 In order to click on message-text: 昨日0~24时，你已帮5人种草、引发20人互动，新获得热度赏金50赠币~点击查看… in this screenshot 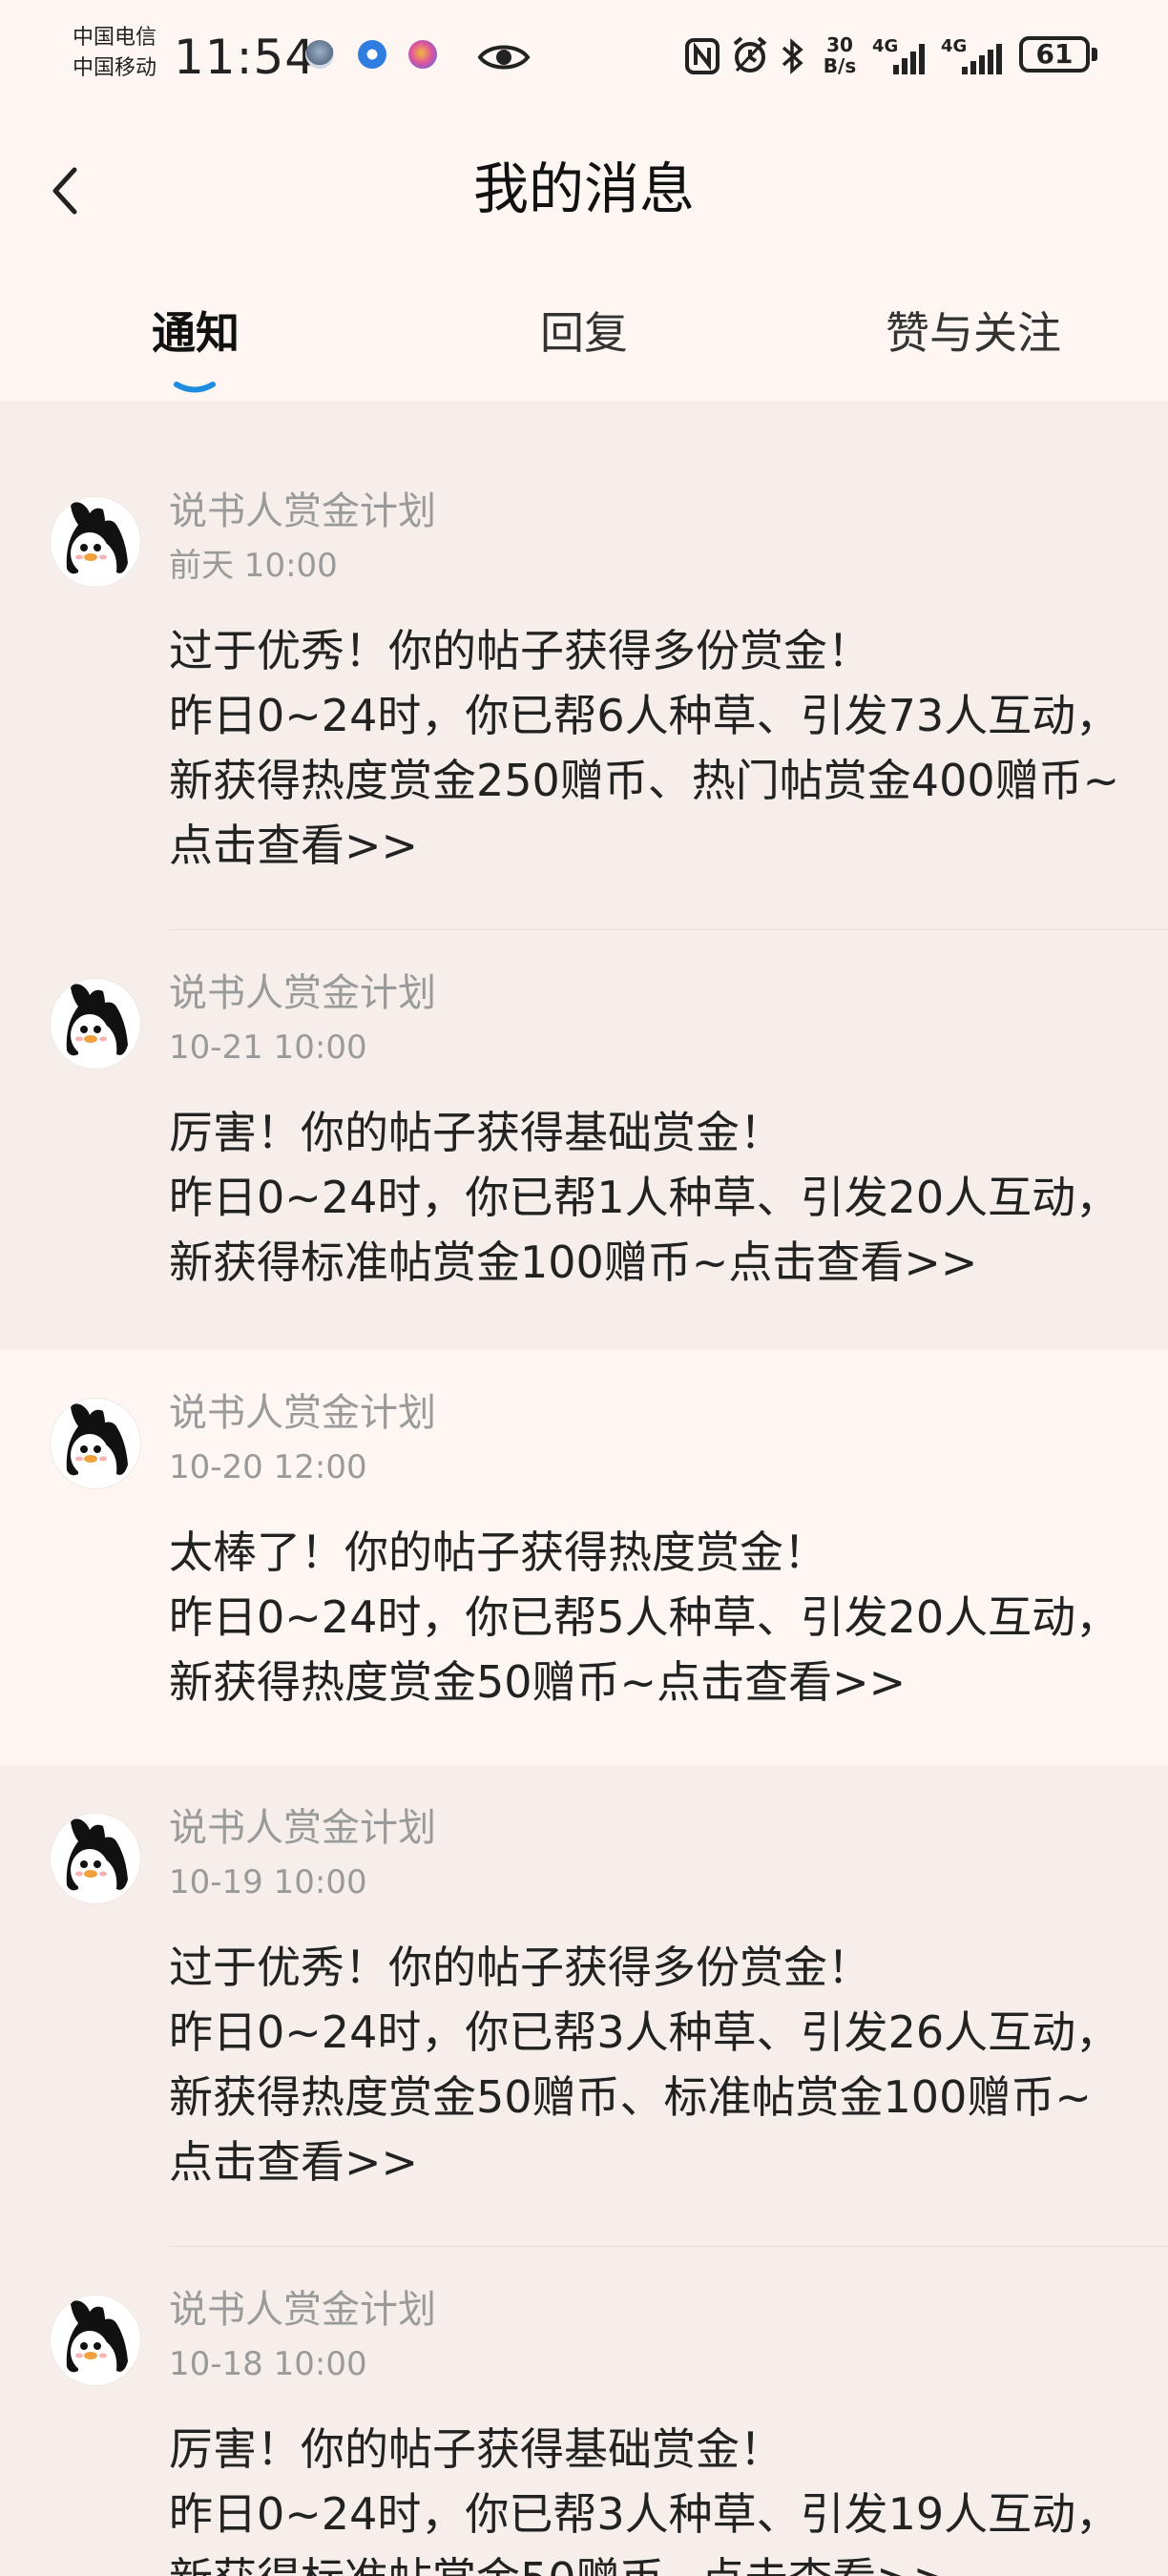, I will do `click(644, 1649)`.